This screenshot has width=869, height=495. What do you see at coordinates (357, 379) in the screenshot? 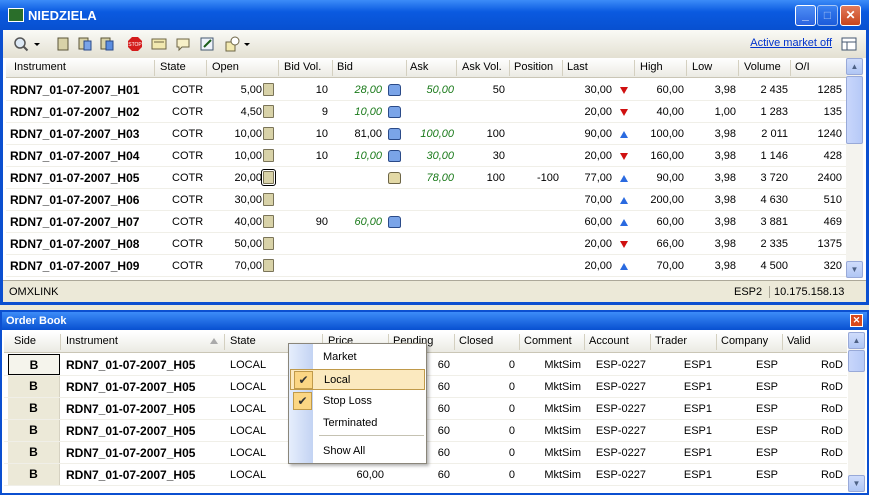
I see `menu-item-local: ✔ Local` at bounding box center [357, 379].